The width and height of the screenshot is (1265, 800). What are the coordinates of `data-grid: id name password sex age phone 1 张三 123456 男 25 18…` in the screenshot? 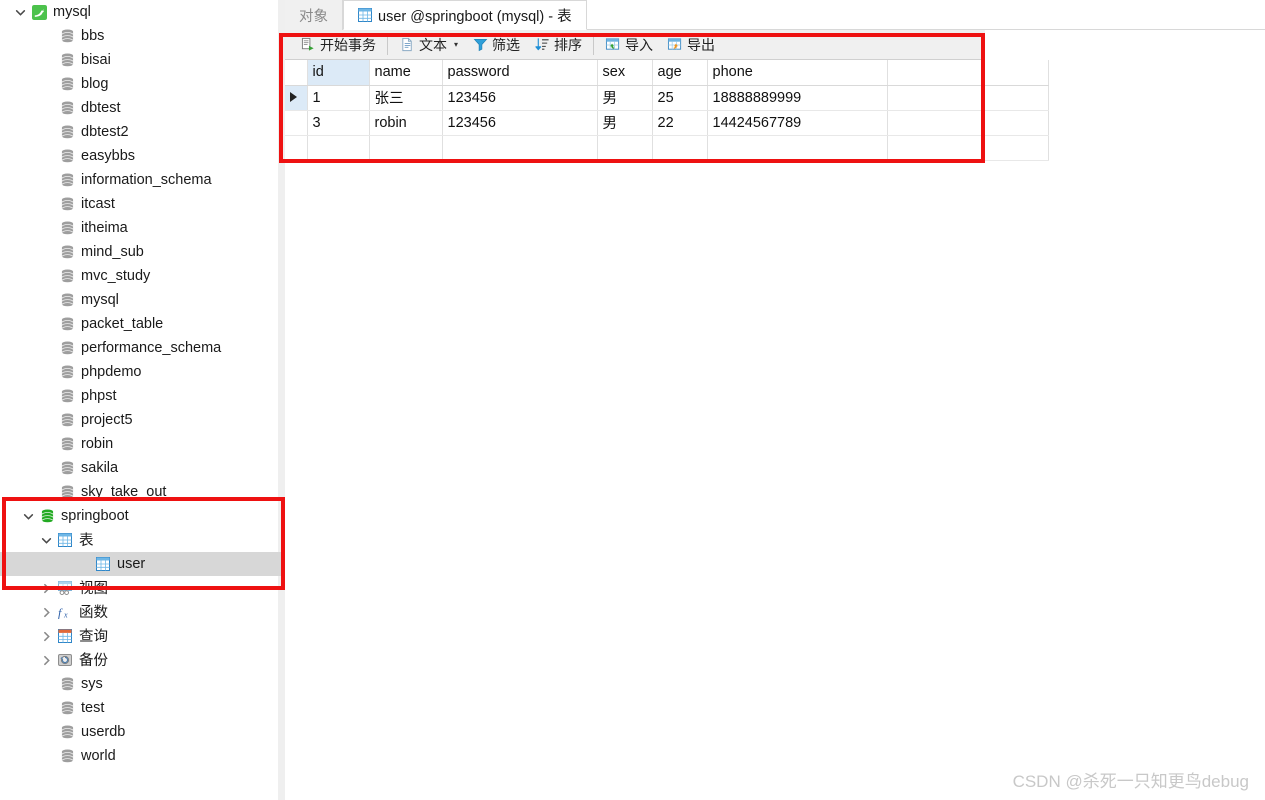 It's located at (667, 122).